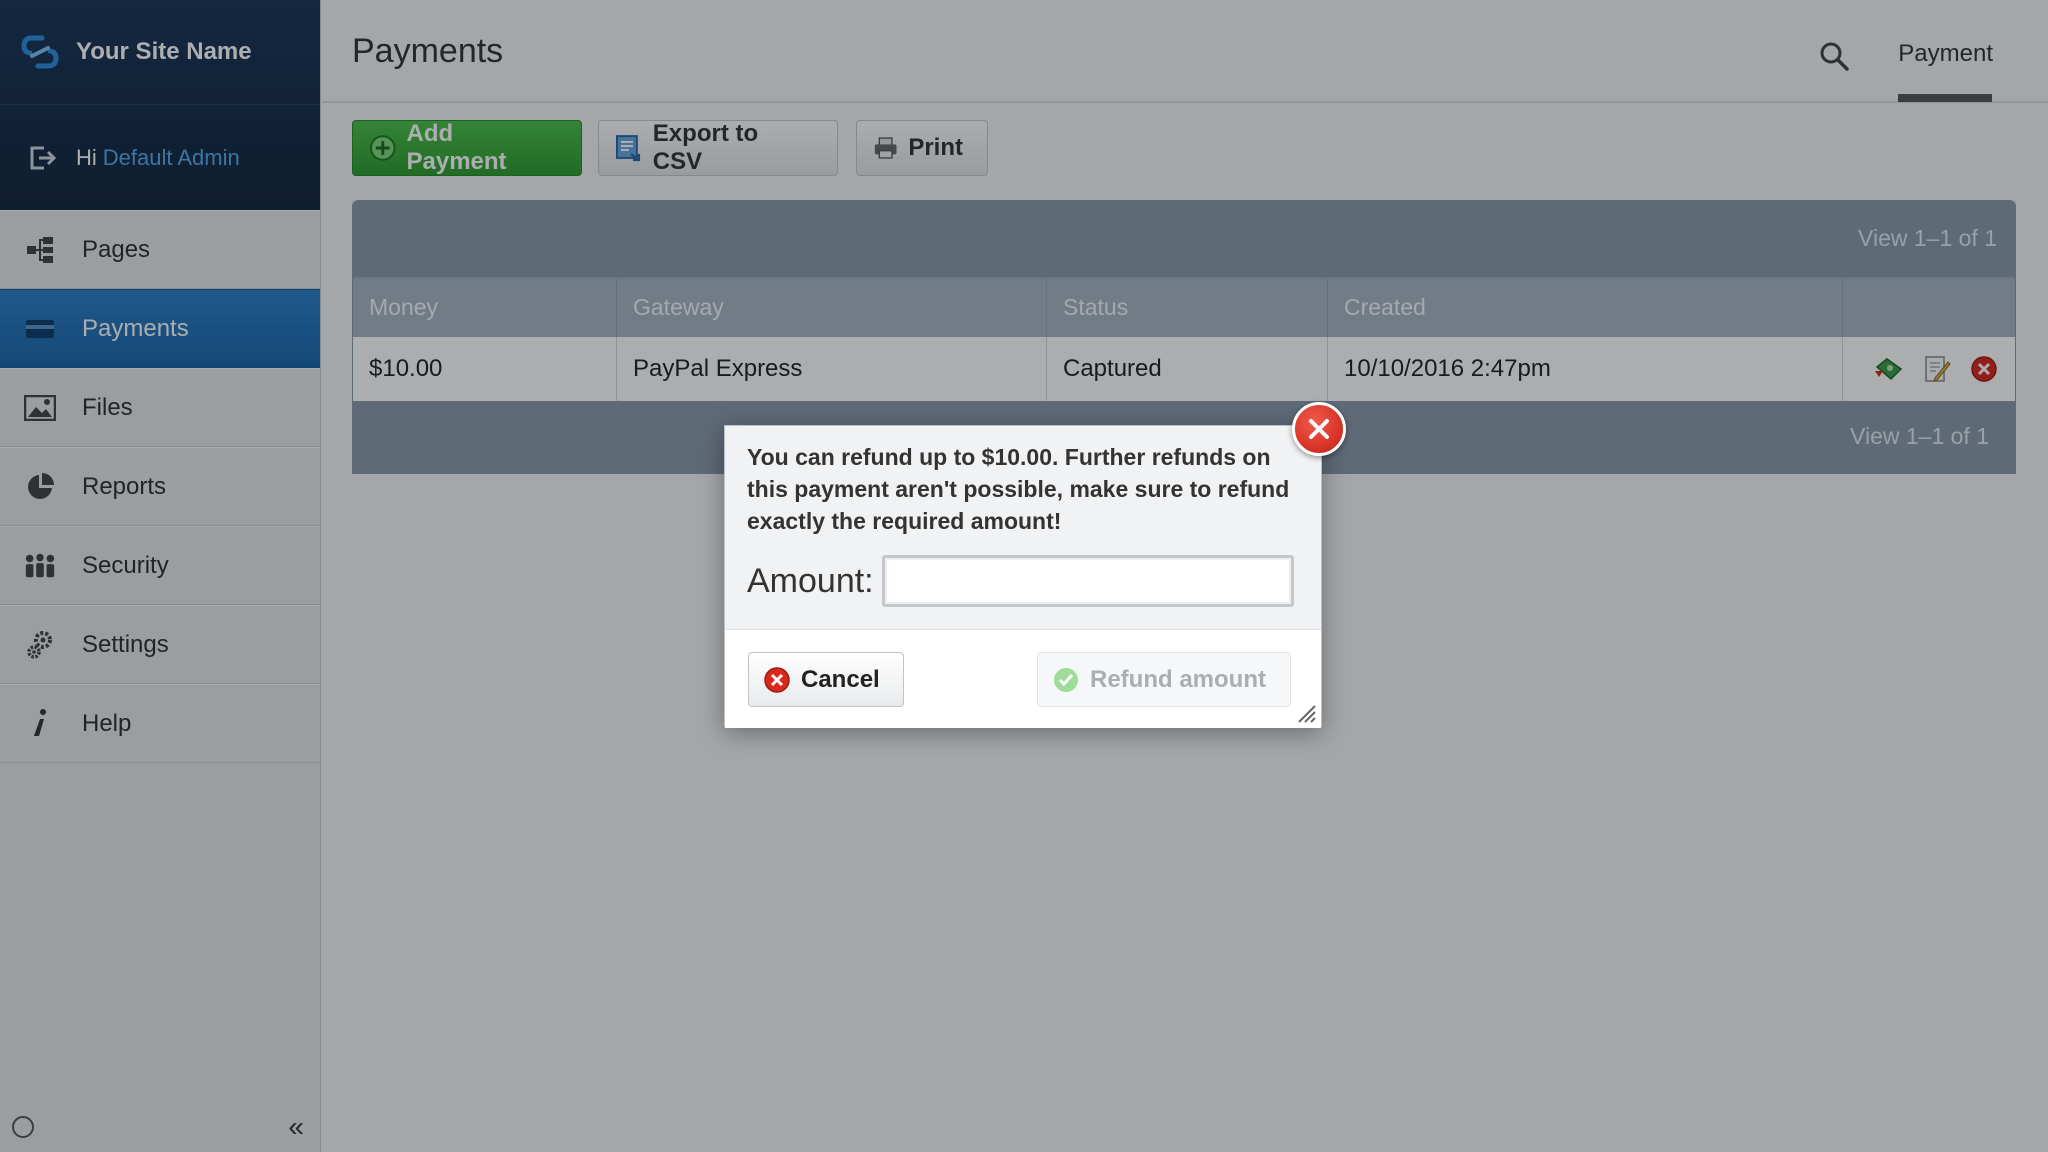 Image resolution: width=2048 pixels, height=1152 pixels. I want to click on check-circle-icon, so click(1066, 679).